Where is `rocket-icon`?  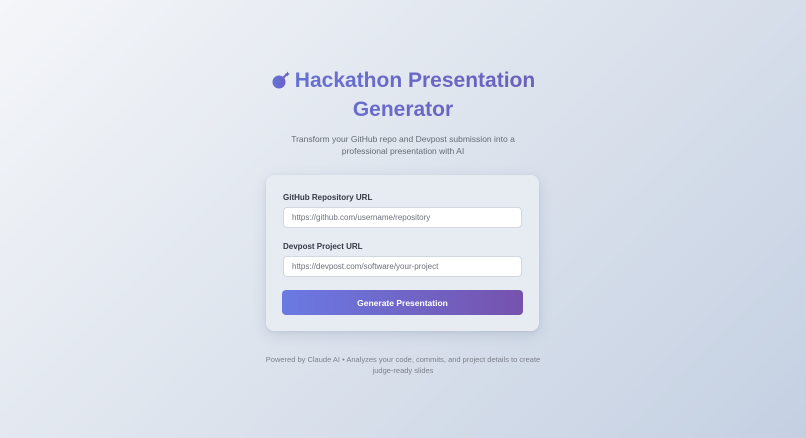 rocket-icon is located at coordinates (281, 80).